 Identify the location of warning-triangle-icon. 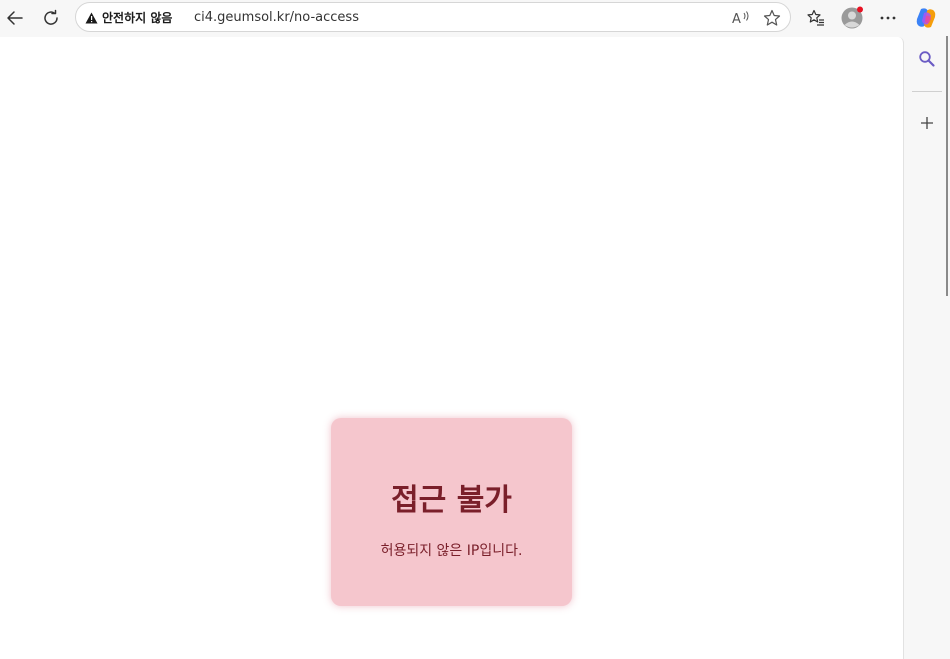
(91, 17).